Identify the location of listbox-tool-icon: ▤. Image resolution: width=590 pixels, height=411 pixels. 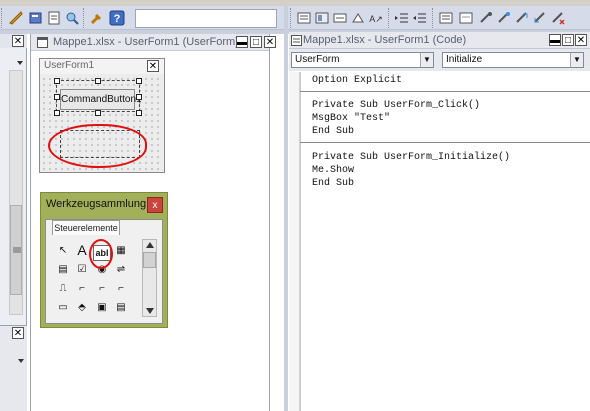
(63, 270).